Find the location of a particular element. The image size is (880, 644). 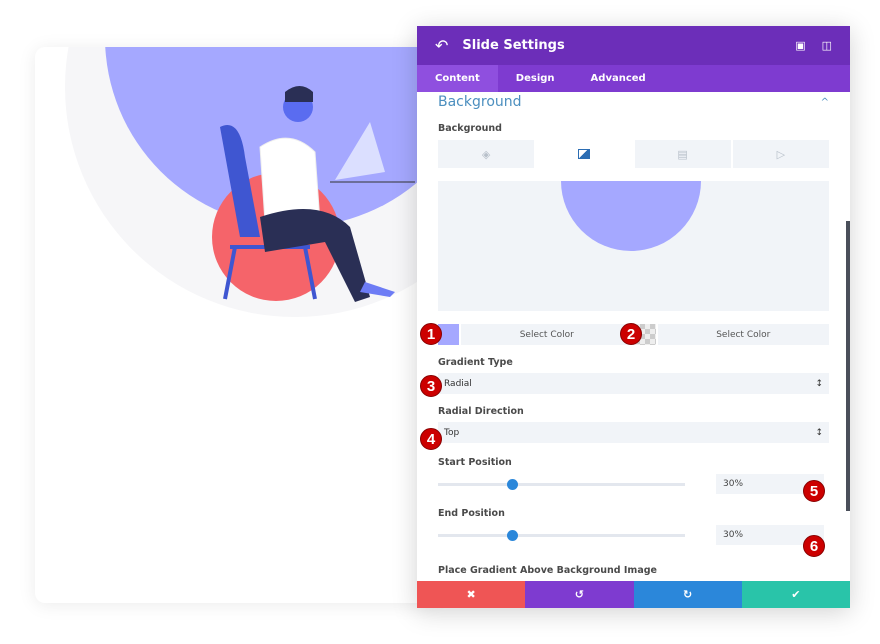

annotation-badge: 3 is located at coordinates (431, 386).